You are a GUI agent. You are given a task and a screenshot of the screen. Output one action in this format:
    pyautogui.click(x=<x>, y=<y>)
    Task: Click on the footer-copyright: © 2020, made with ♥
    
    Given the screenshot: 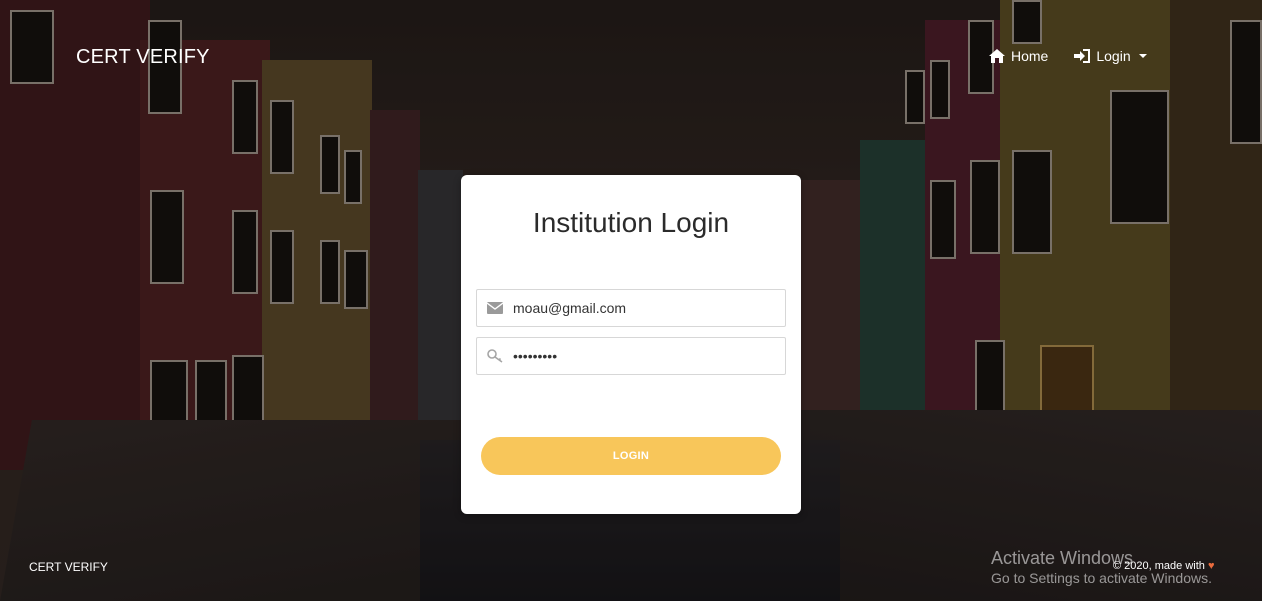 What is the action you would take?
    pyautogui.click(x=1163, y=566)
    